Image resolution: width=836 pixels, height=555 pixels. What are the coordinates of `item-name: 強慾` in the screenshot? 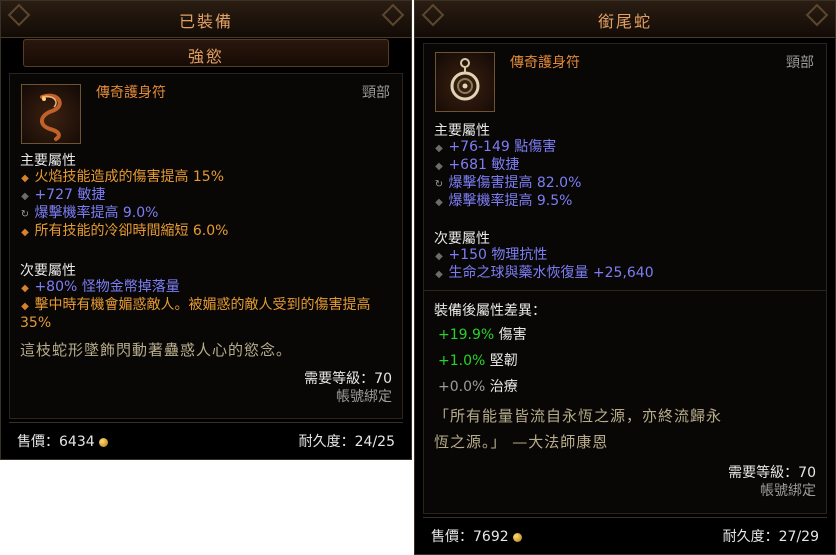 It's located at (205, 56).